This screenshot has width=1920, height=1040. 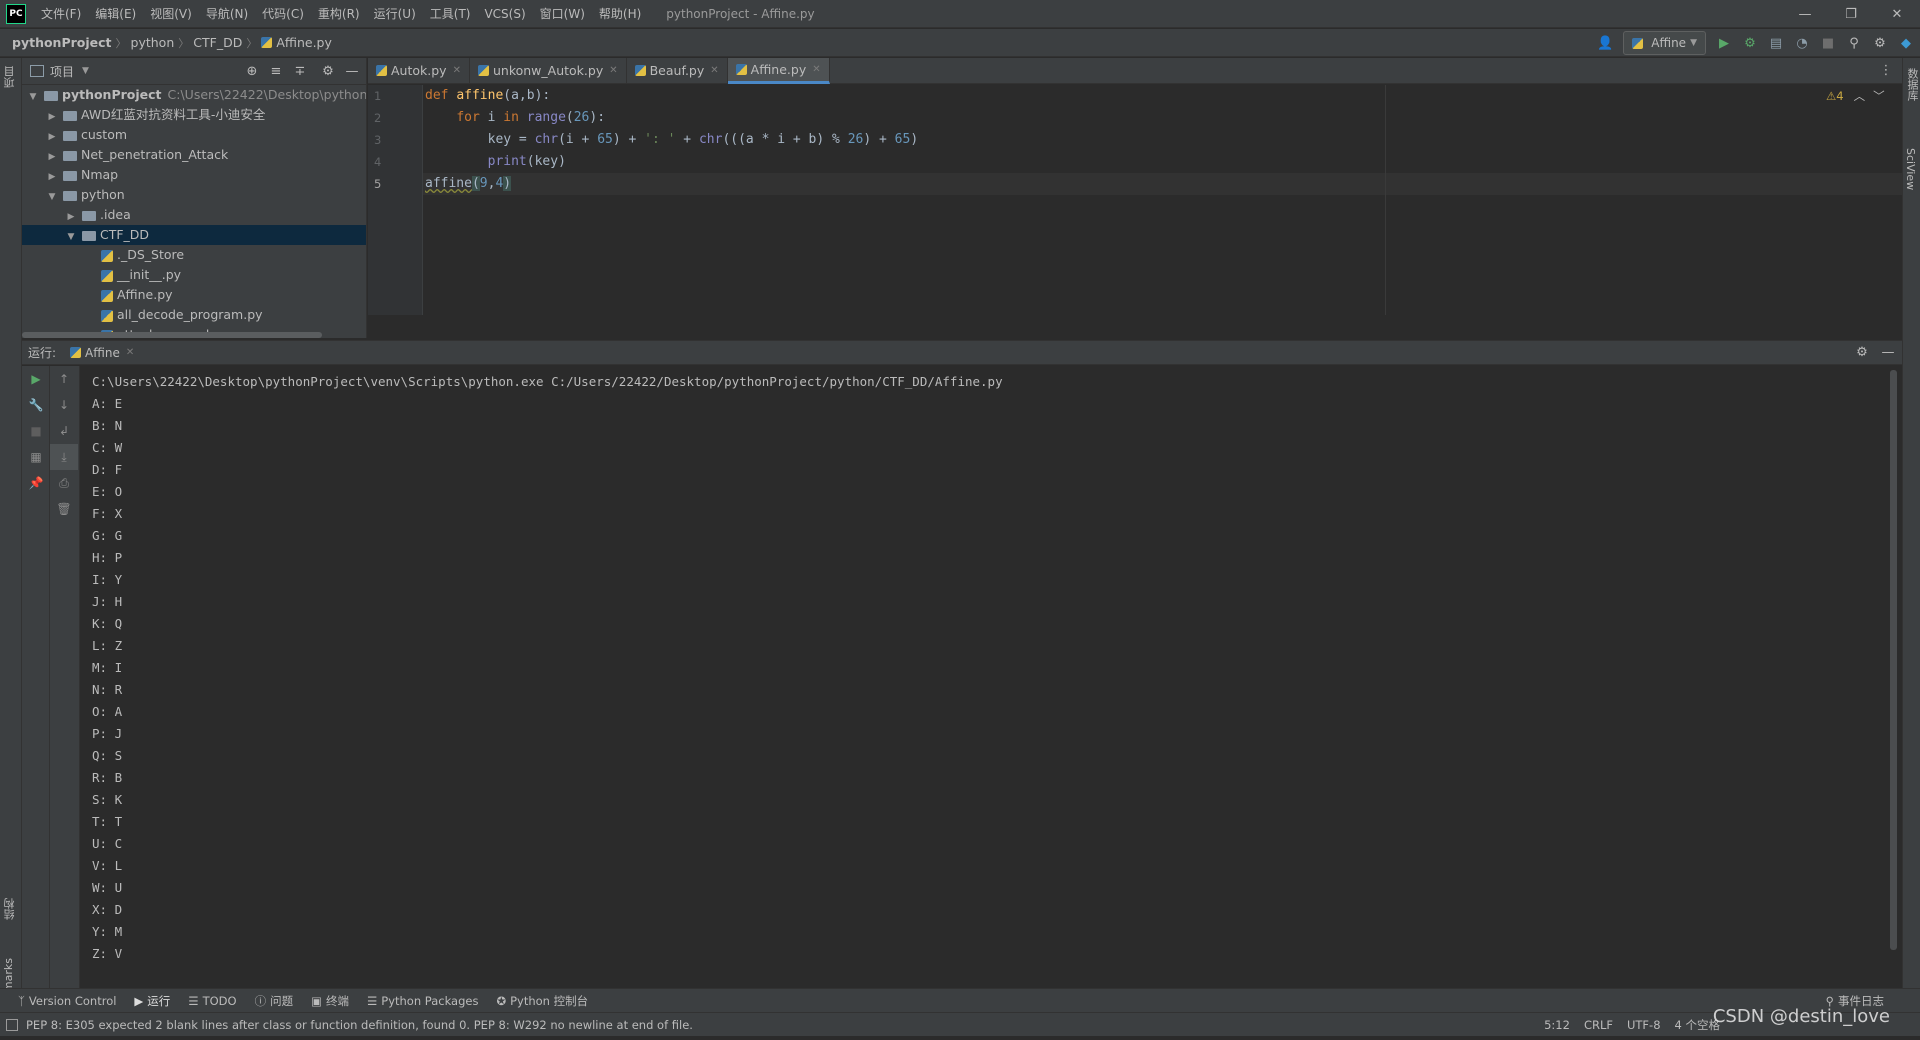 What do you see at coordinates (419, 70) in the screenshot?
I see `tab-autok: Autok.py ✕` at bounding box center [419, 70].